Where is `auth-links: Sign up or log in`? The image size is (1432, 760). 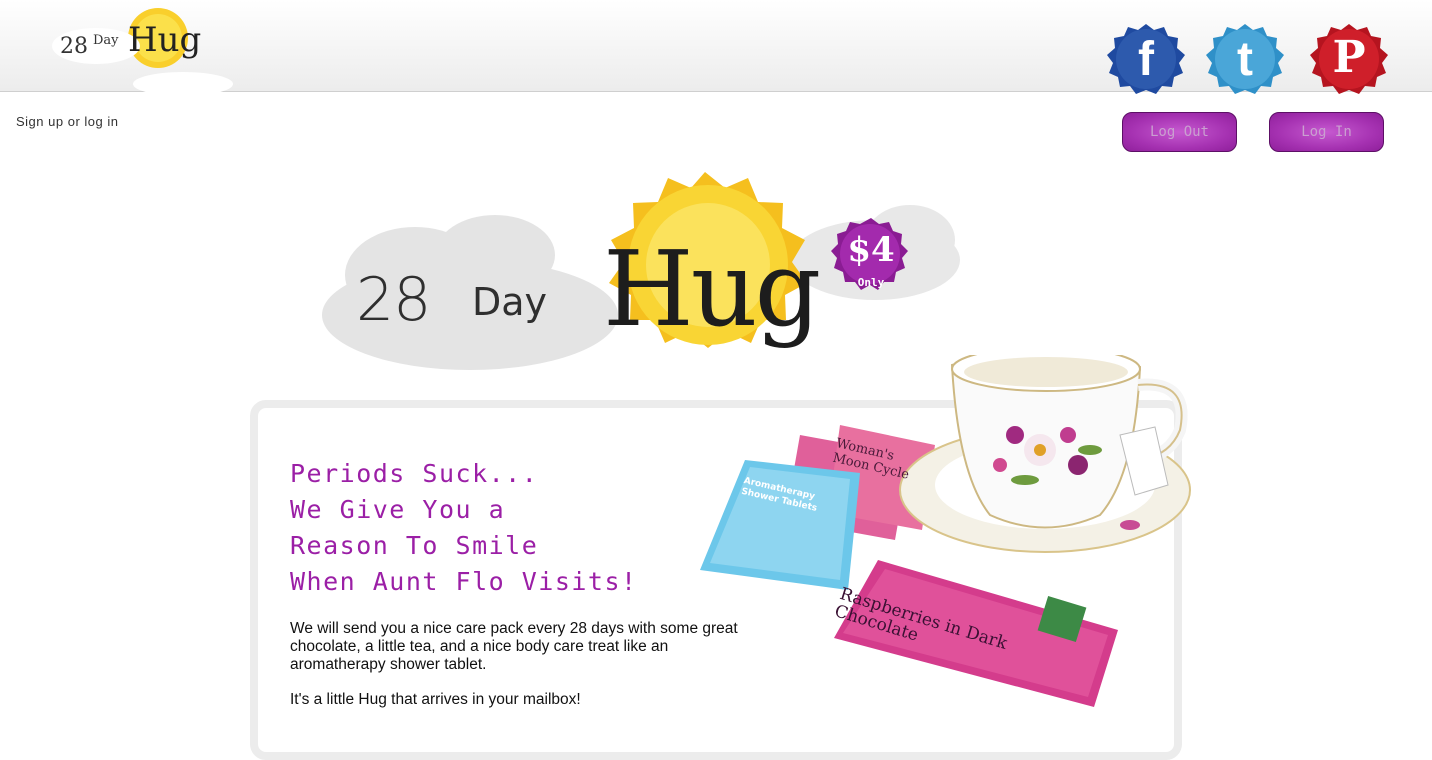
auth-links: Sign up or log in is located at coordinates (67, 121).